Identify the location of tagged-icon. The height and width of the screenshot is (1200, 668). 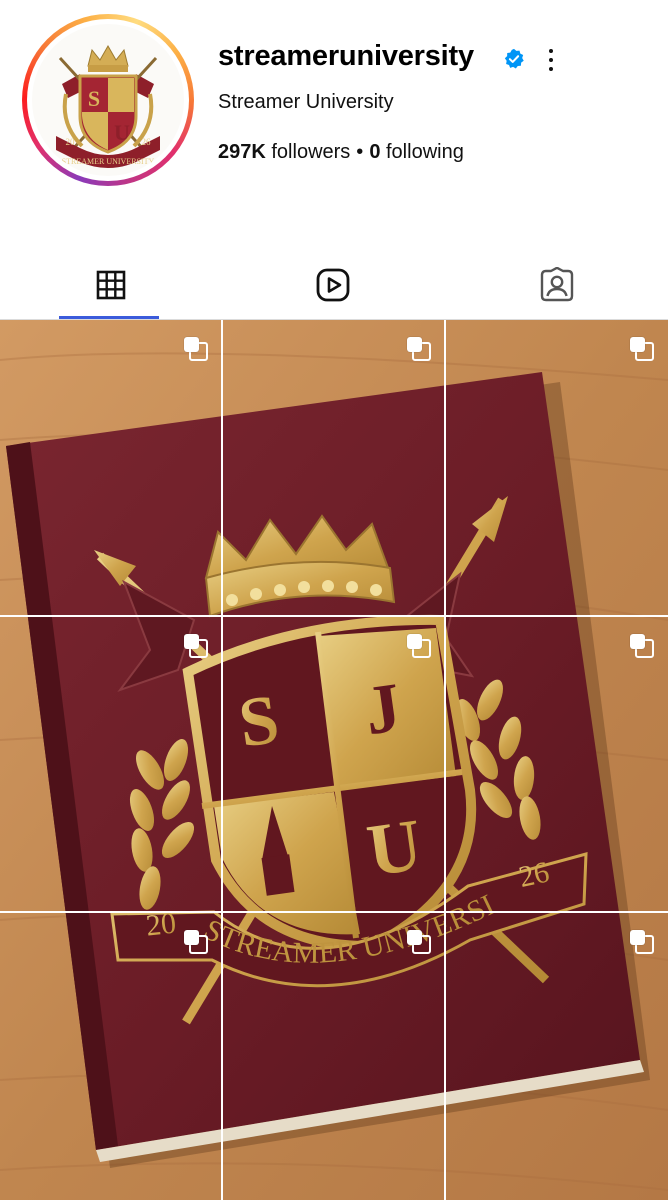
(557, 283).